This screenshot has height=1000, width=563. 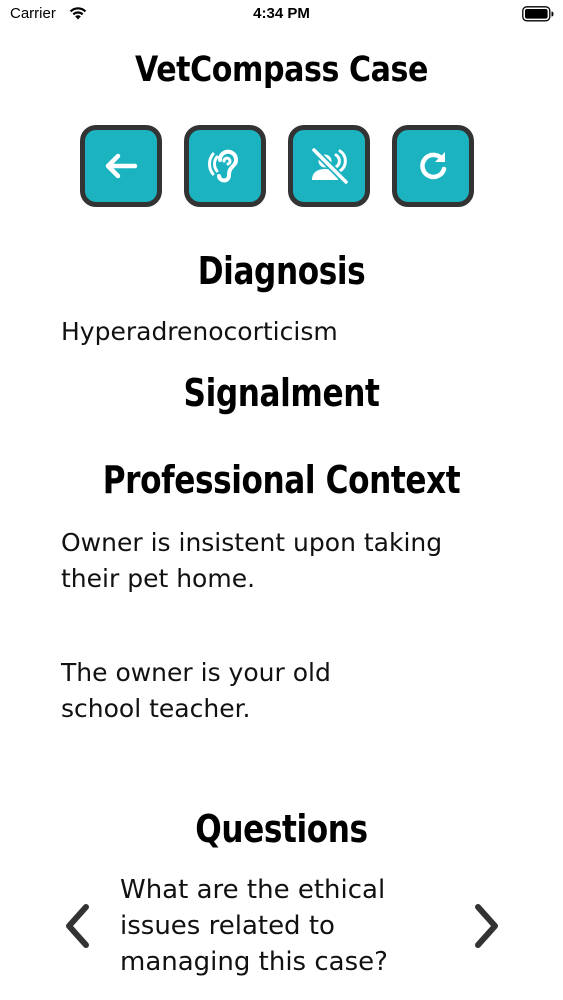 I want to click on professional-context-heading: Professional Context, so click(x=281, y=480).